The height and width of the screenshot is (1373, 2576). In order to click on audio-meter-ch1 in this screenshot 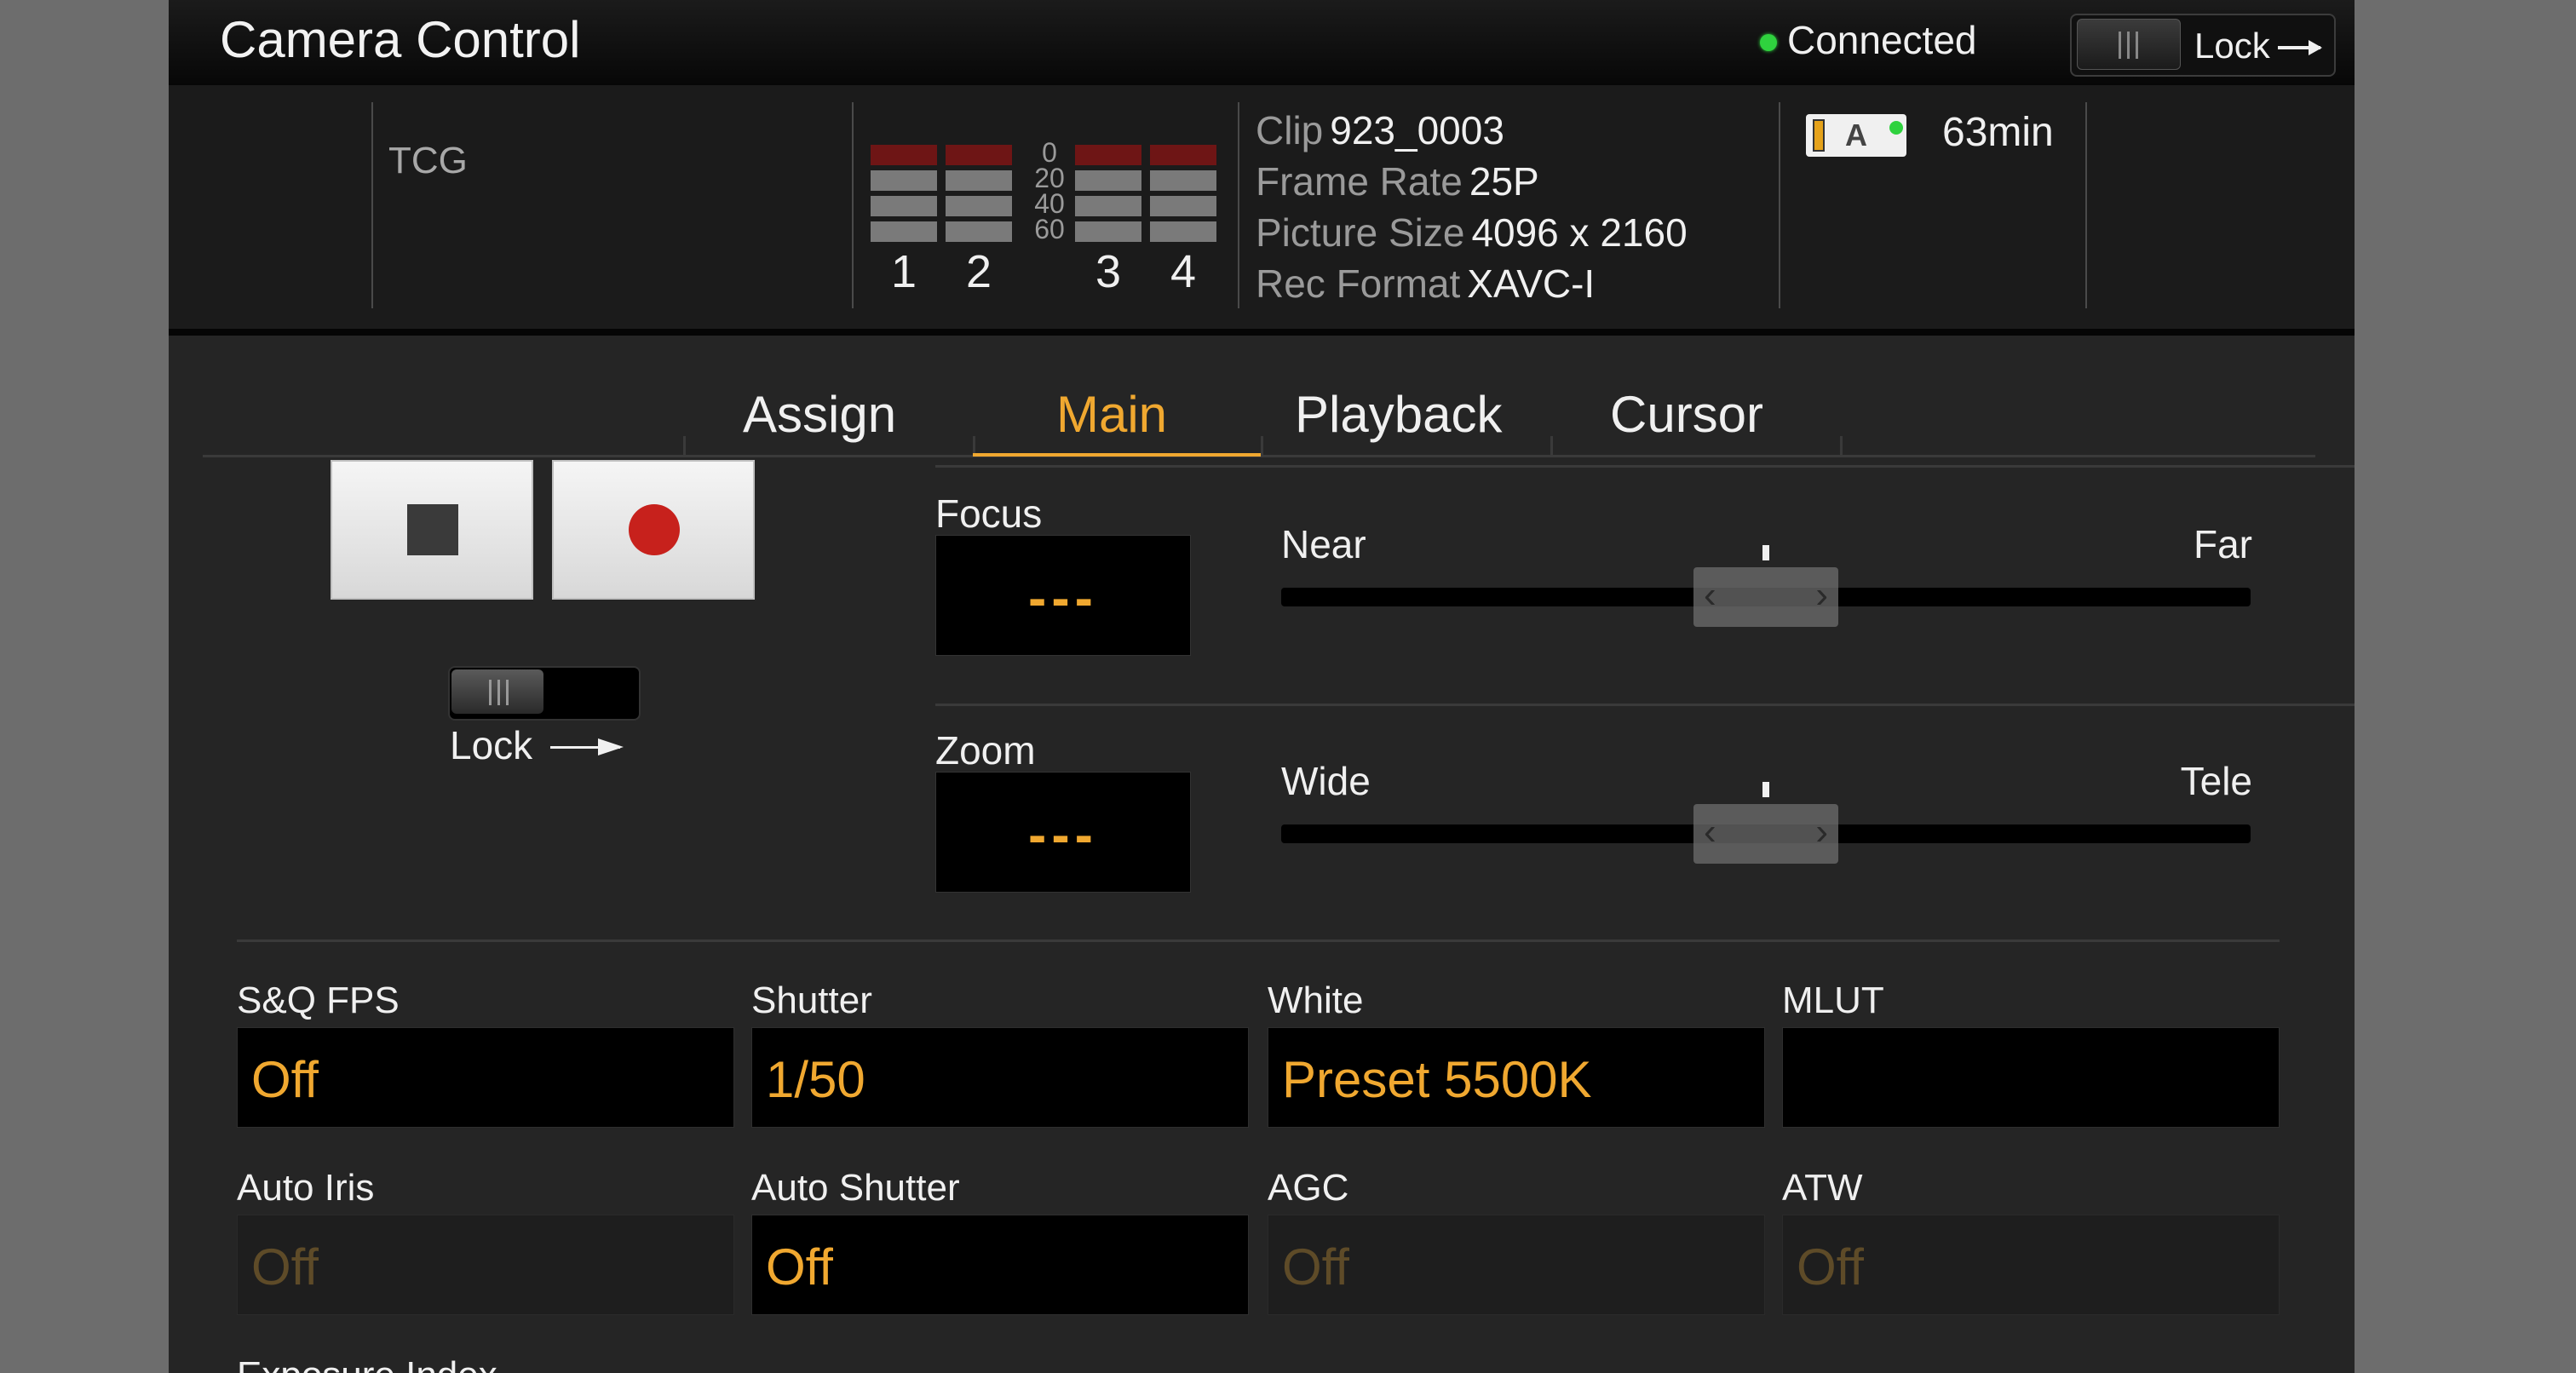, I will do `click(904, 196)`.